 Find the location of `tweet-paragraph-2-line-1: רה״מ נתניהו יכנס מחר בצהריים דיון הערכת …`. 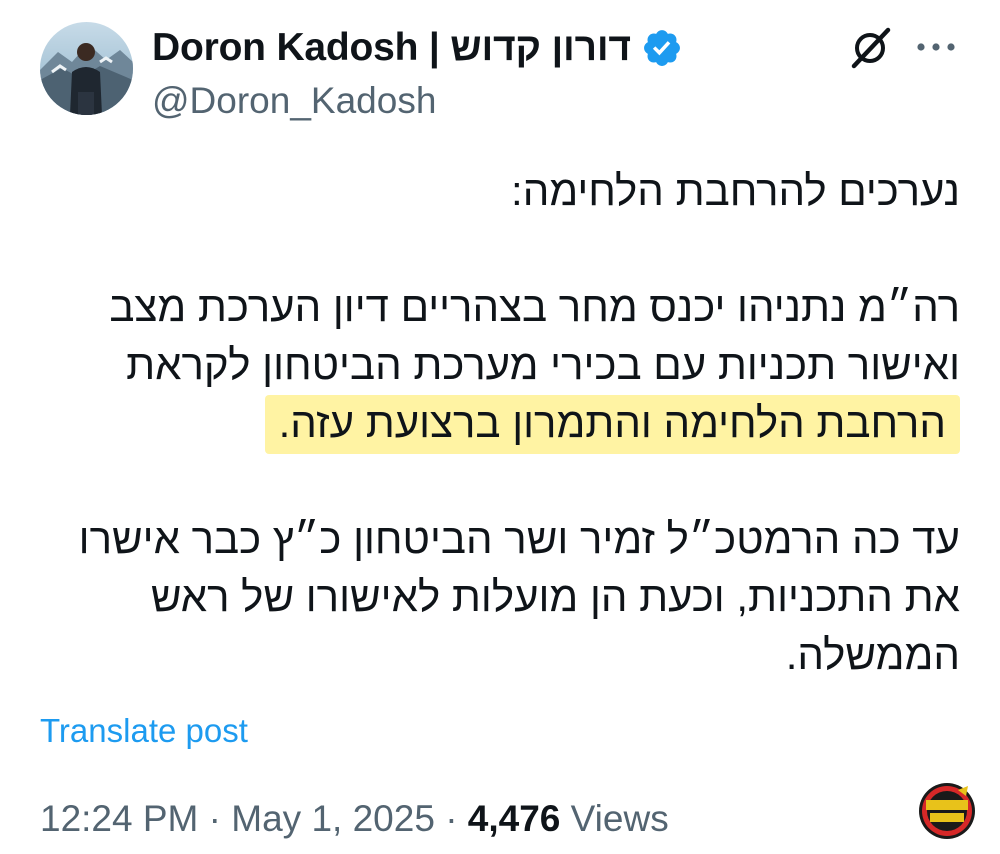

tweet-paragraph-2-line-1: רה״מ נתניהו יכנס מחר בצהריים דיון הערכת … is located at coordinates (534, 306).